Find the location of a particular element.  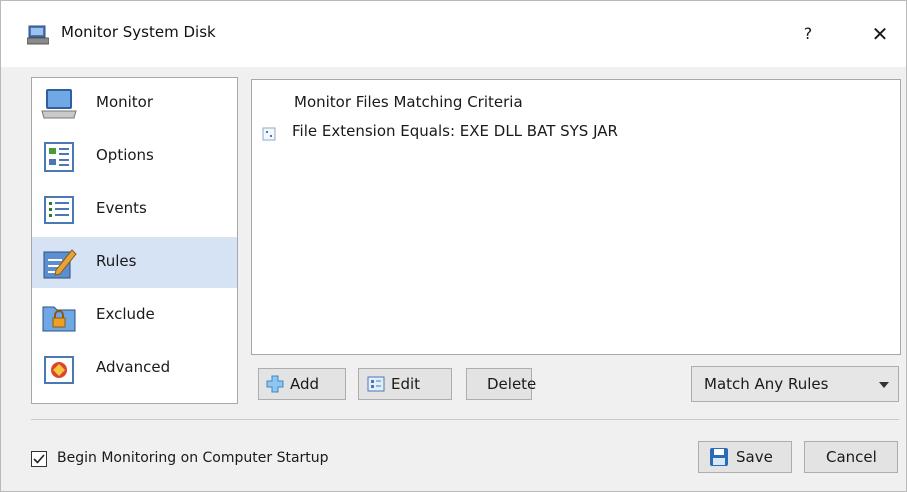

sidebar-item-events: Events is located at coordinates (134, 209).